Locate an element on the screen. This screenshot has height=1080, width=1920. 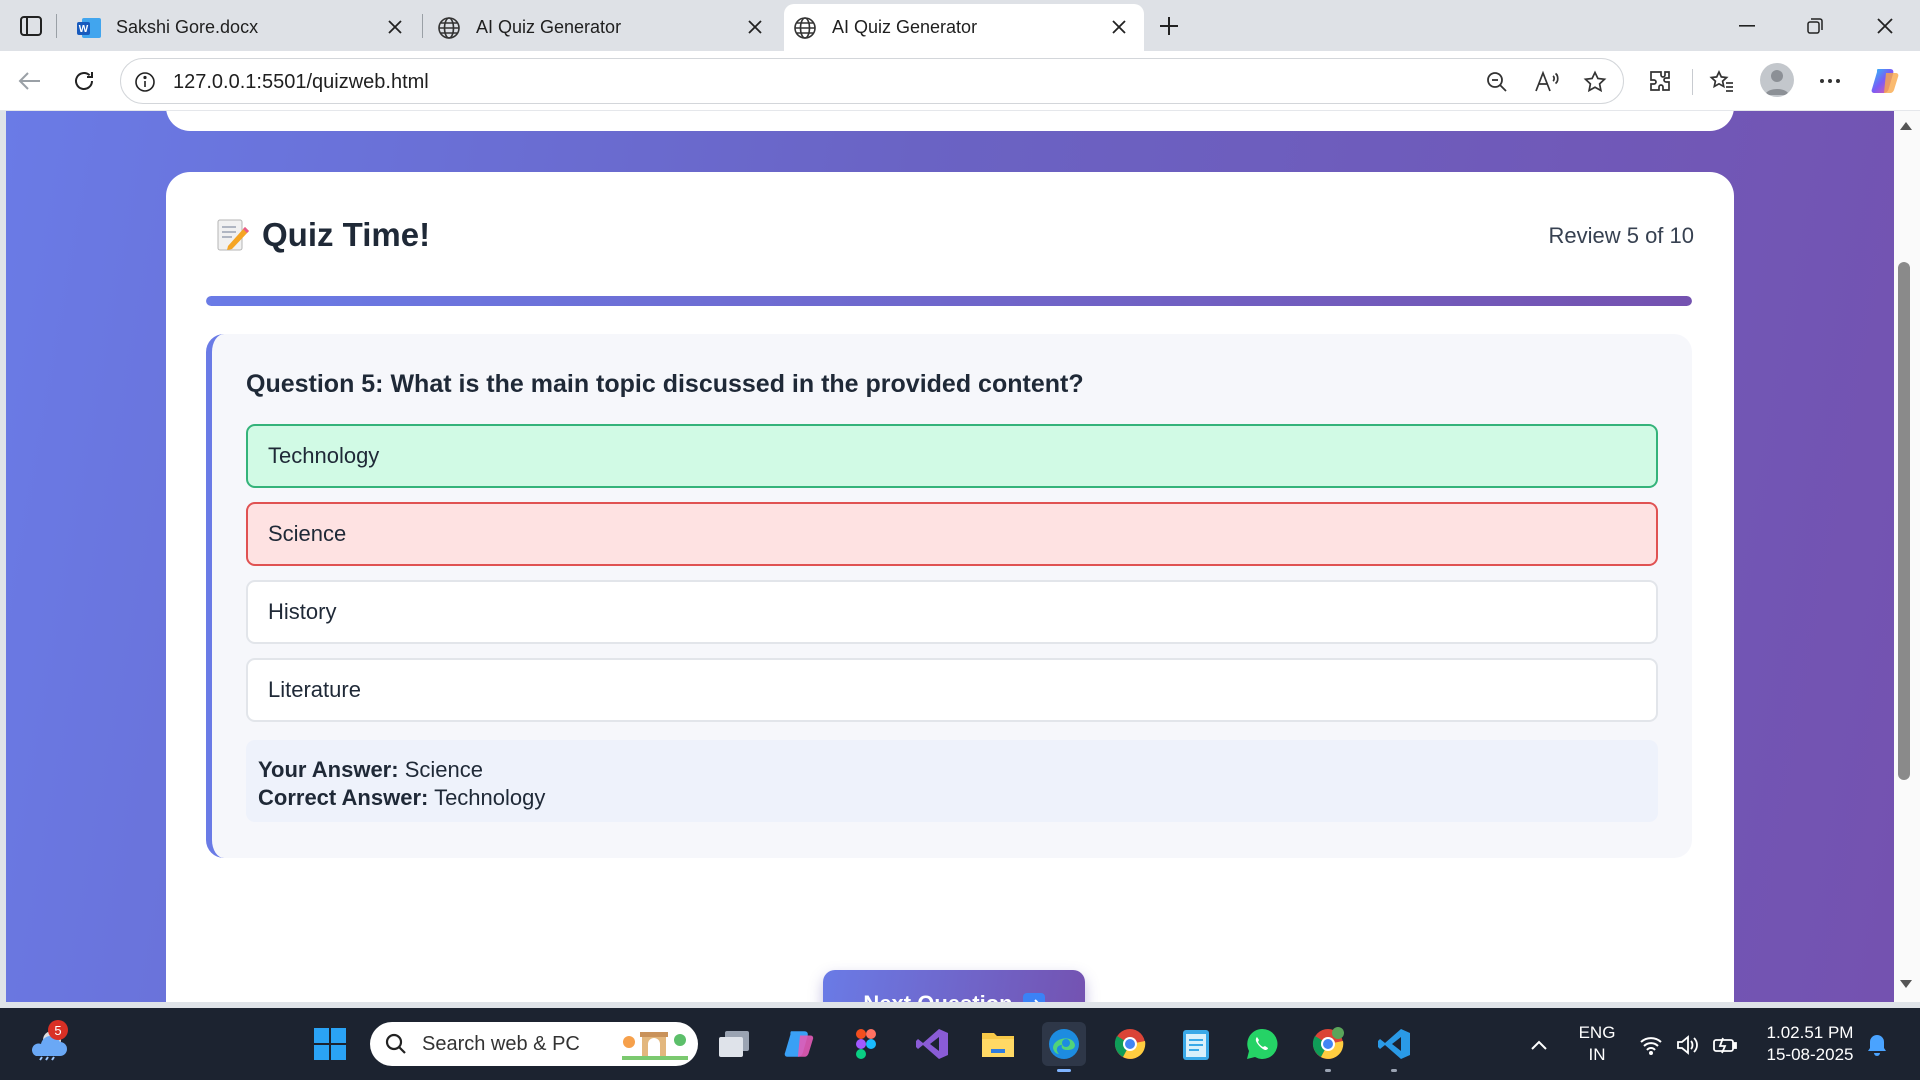
tab-actions-icon is located at coordinates (31, 26).